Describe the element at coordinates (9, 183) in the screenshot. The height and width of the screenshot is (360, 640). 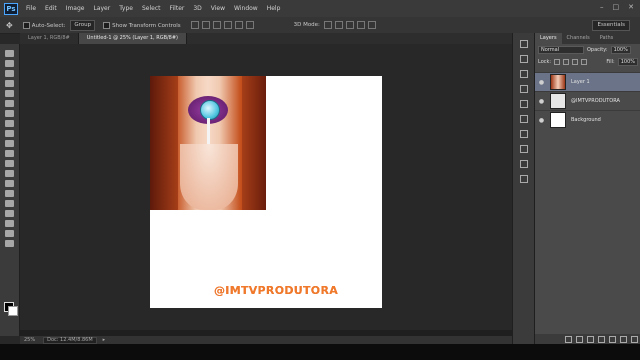
I see `dodge-tool-icon` at that location.